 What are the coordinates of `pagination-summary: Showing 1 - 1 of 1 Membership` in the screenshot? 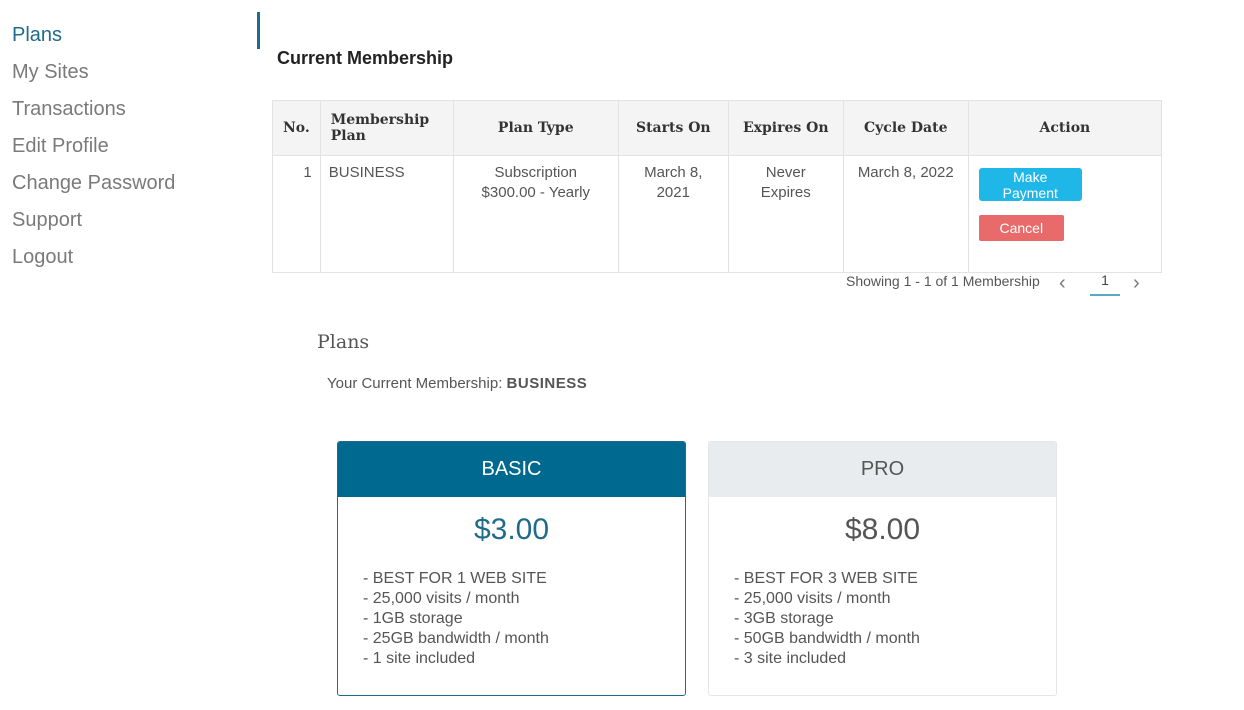 It's located at (943, 281).